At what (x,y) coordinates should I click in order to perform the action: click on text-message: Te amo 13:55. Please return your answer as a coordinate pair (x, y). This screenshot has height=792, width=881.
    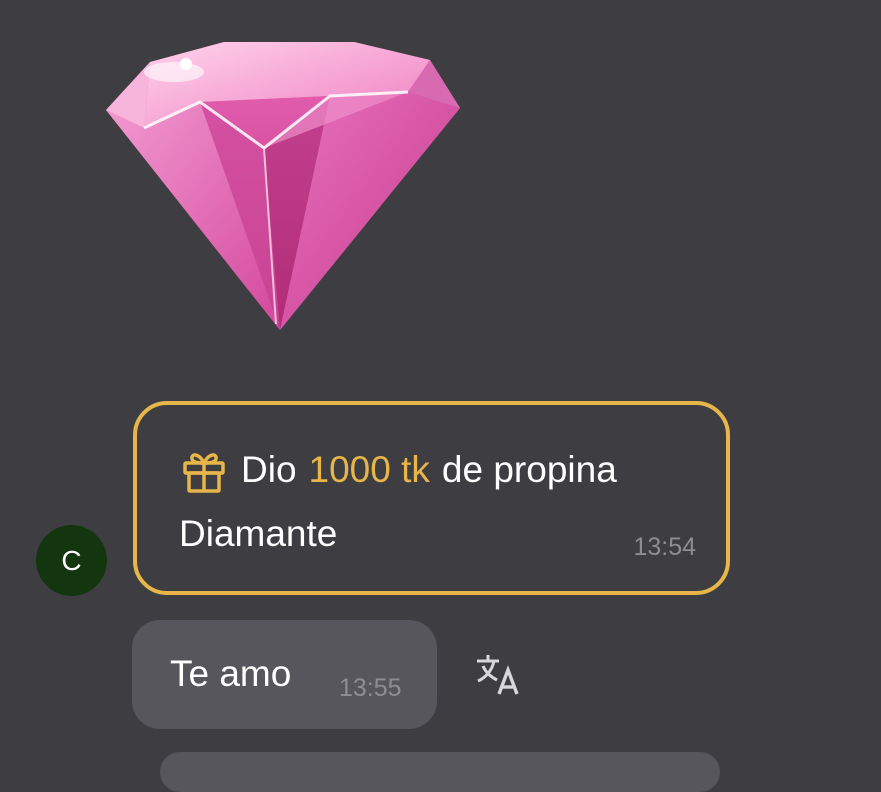
    Looking at the image, I should click on (284, 674).